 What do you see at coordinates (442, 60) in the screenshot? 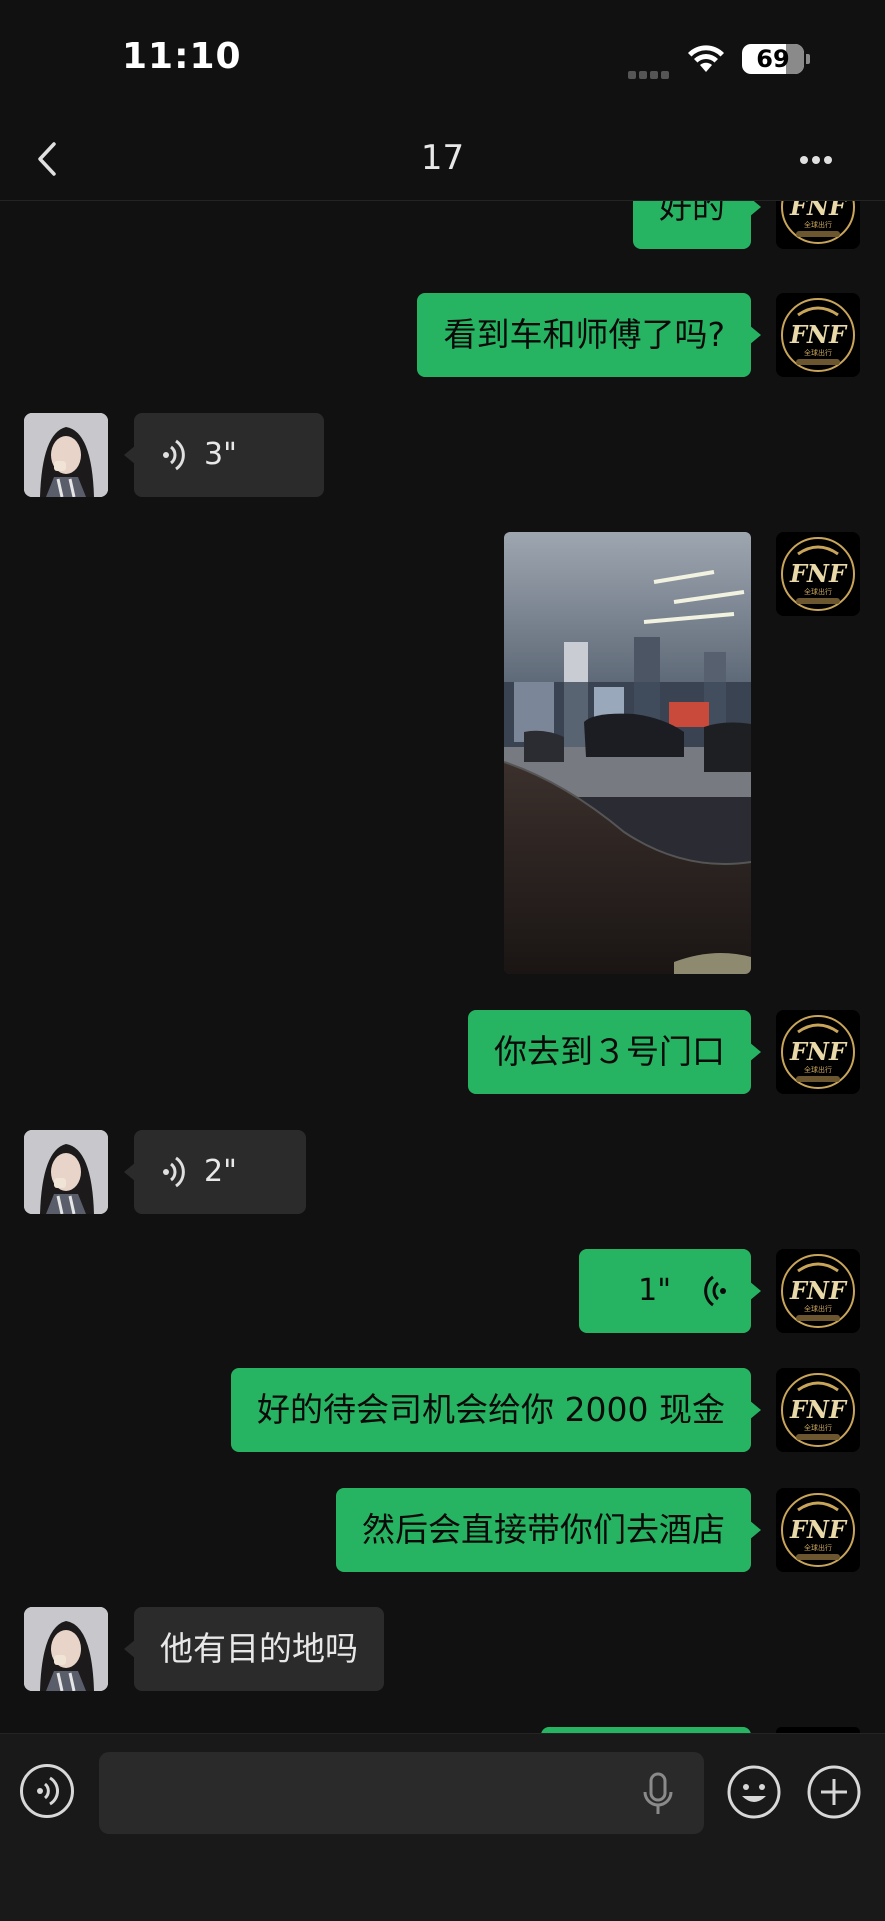
I see `status-bar: 11:10 69` at bounding box center [442, 60].